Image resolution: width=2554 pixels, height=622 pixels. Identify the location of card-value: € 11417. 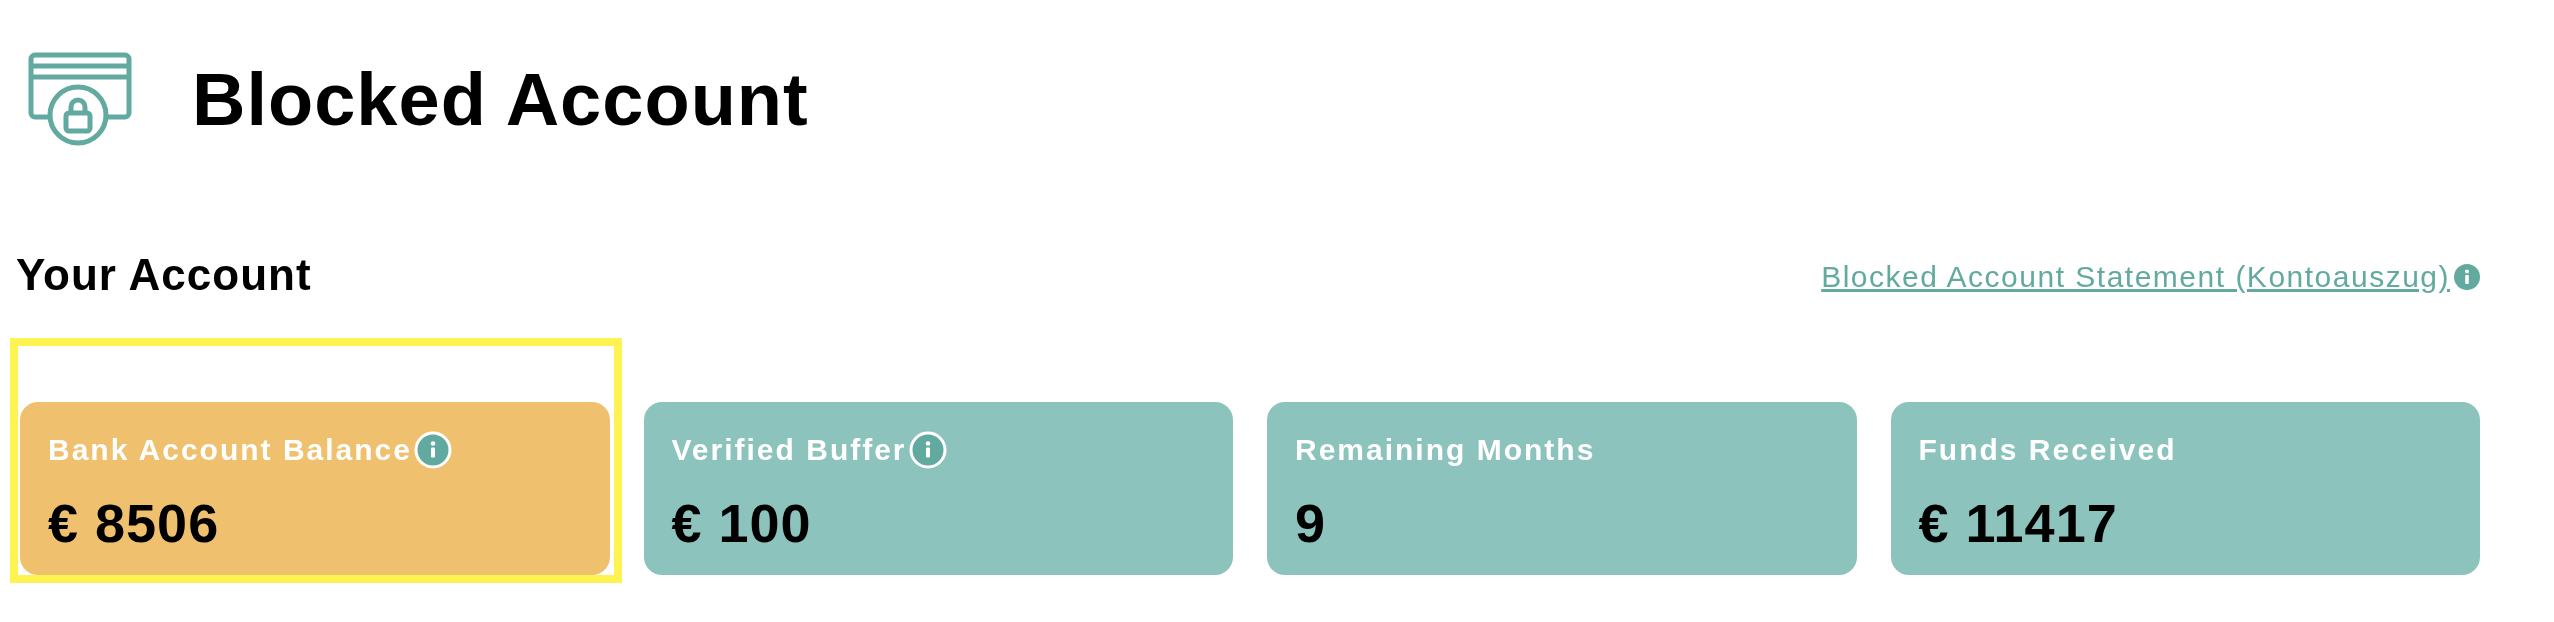
(2018, 523).